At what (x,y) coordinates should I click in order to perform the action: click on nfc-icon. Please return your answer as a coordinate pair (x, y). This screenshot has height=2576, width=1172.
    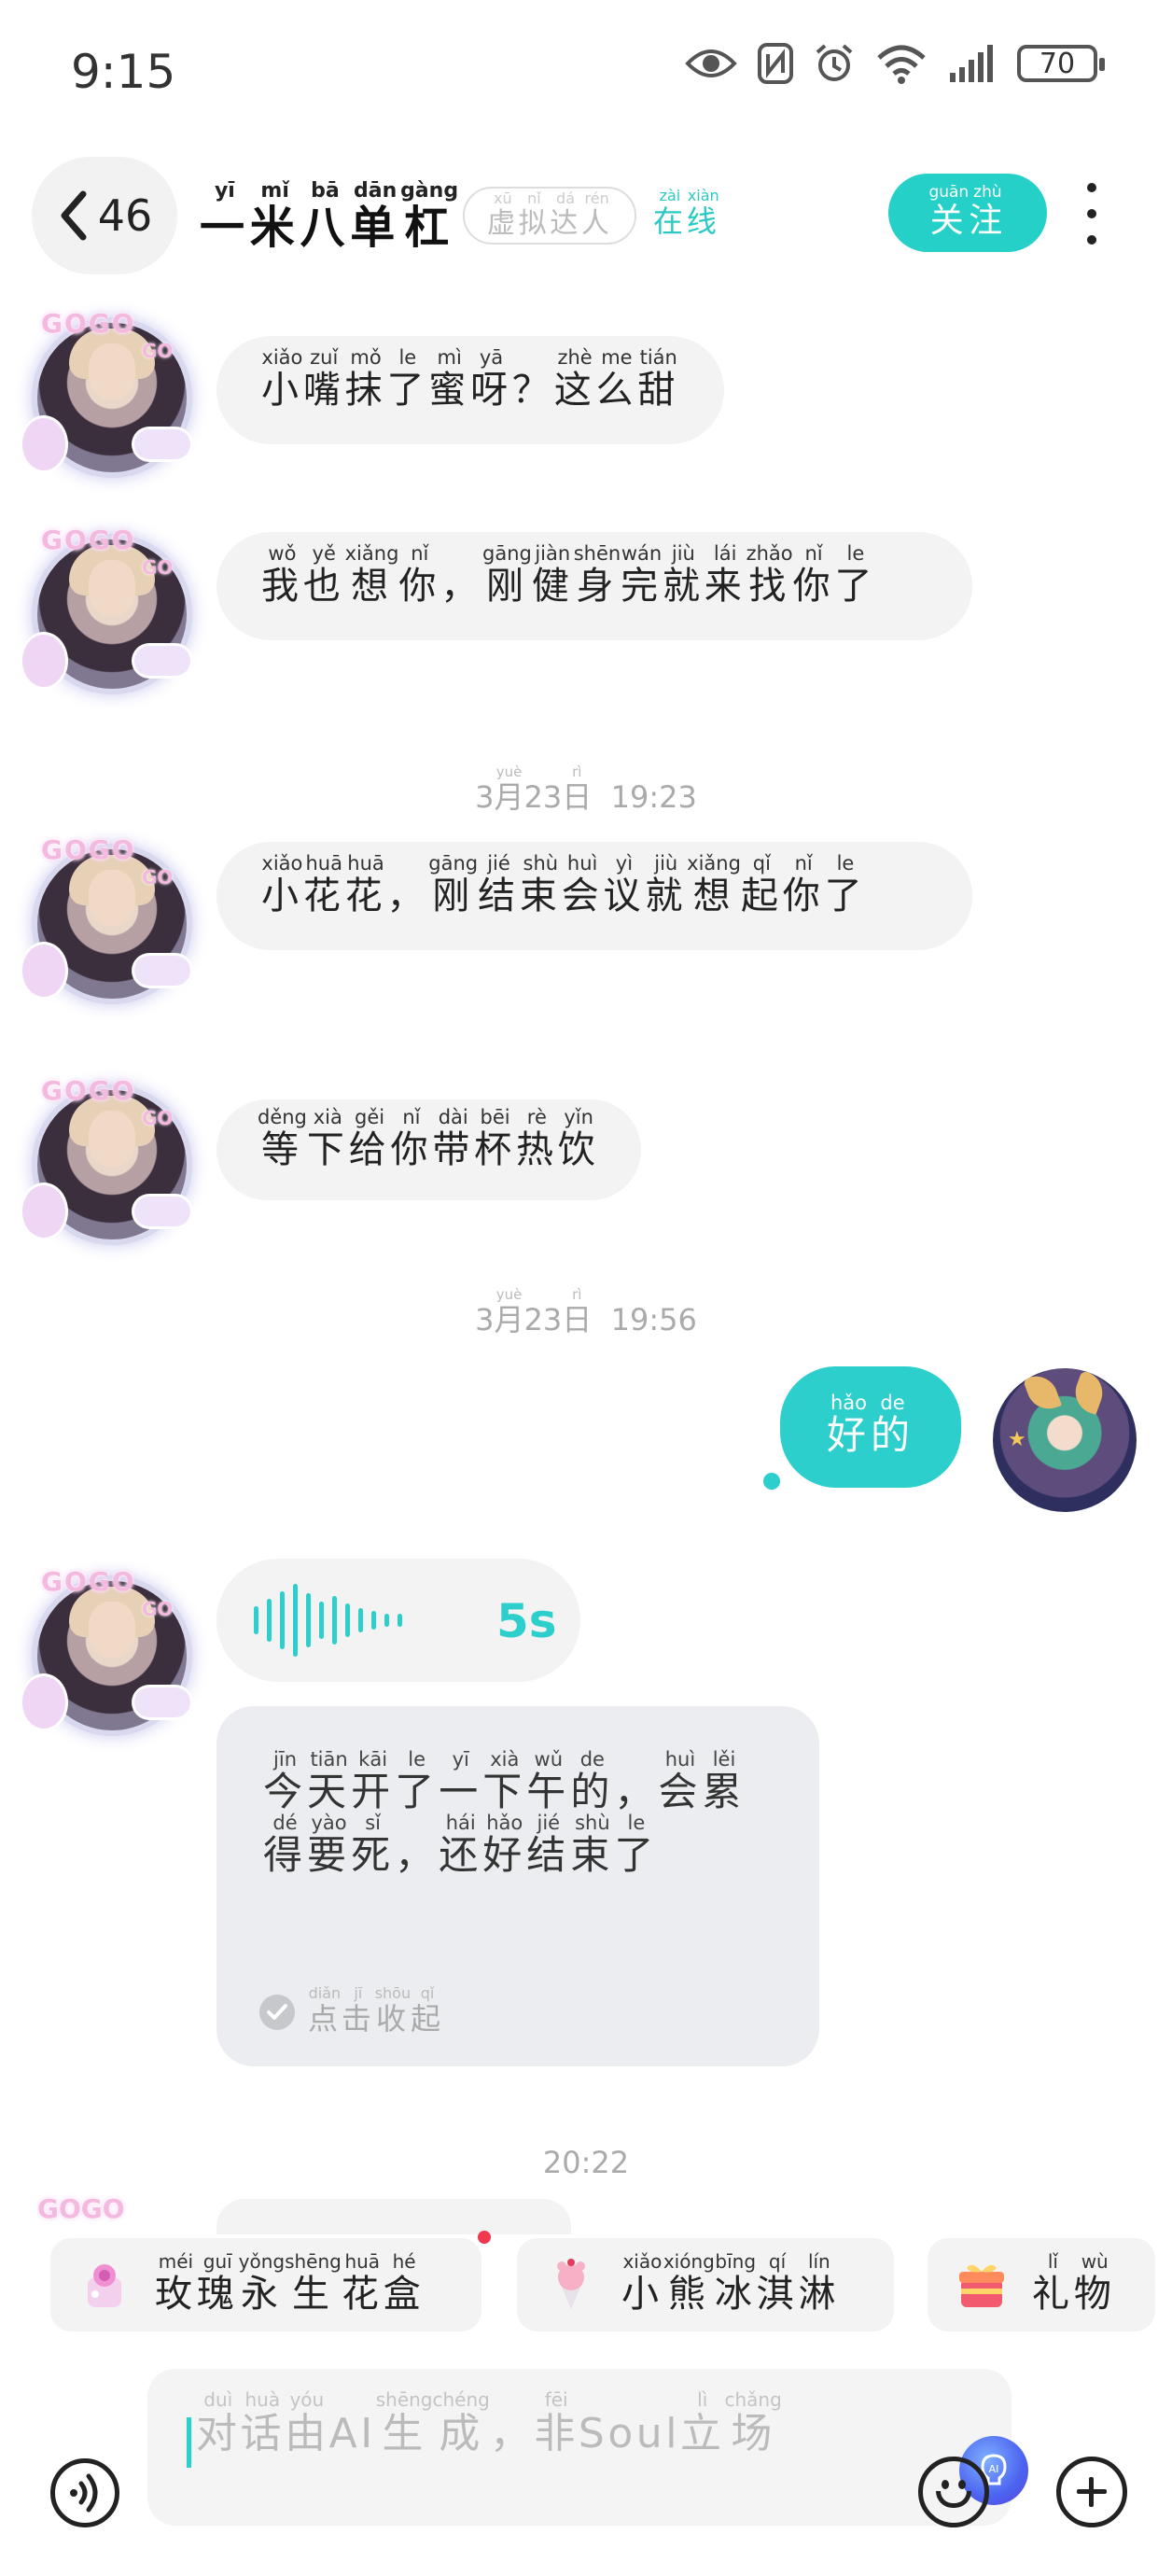
    Looking at the image, I should click on (775, 63).